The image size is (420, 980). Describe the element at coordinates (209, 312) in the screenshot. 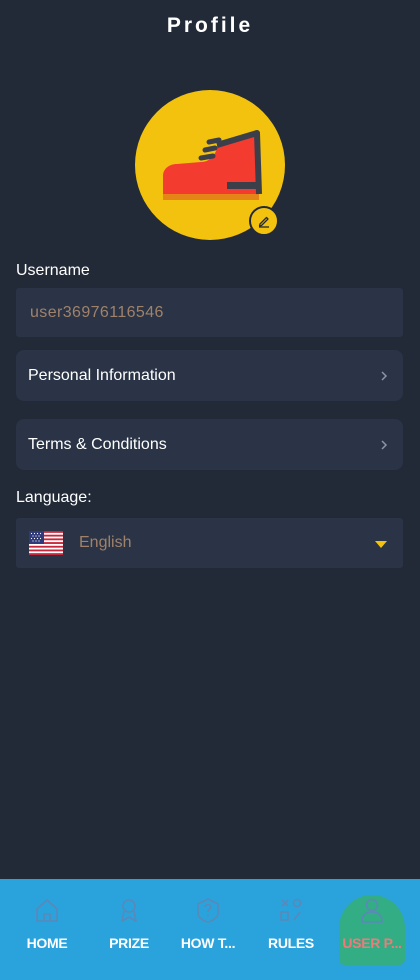

I see `username-field: user36976116546` at that location.